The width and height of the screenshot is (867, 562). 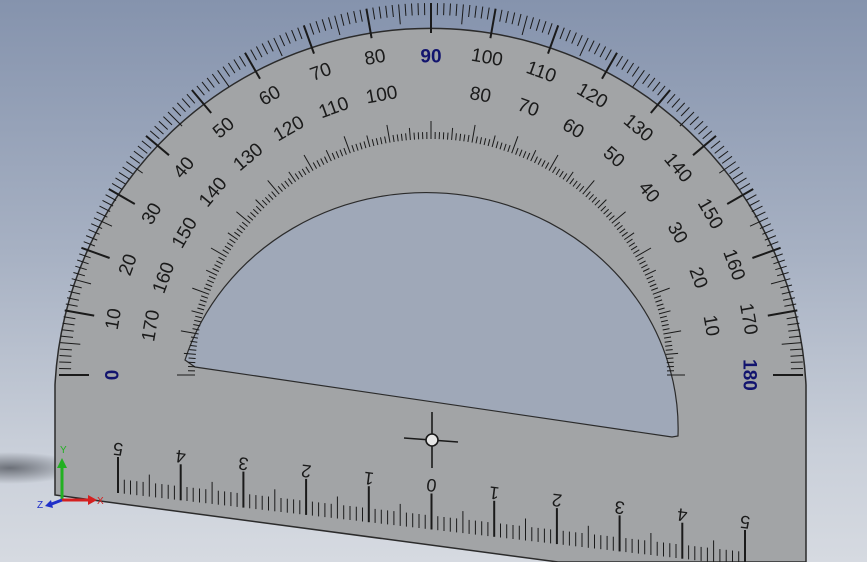 I want to click on angle-label: 80, so click(x=480, y=95).